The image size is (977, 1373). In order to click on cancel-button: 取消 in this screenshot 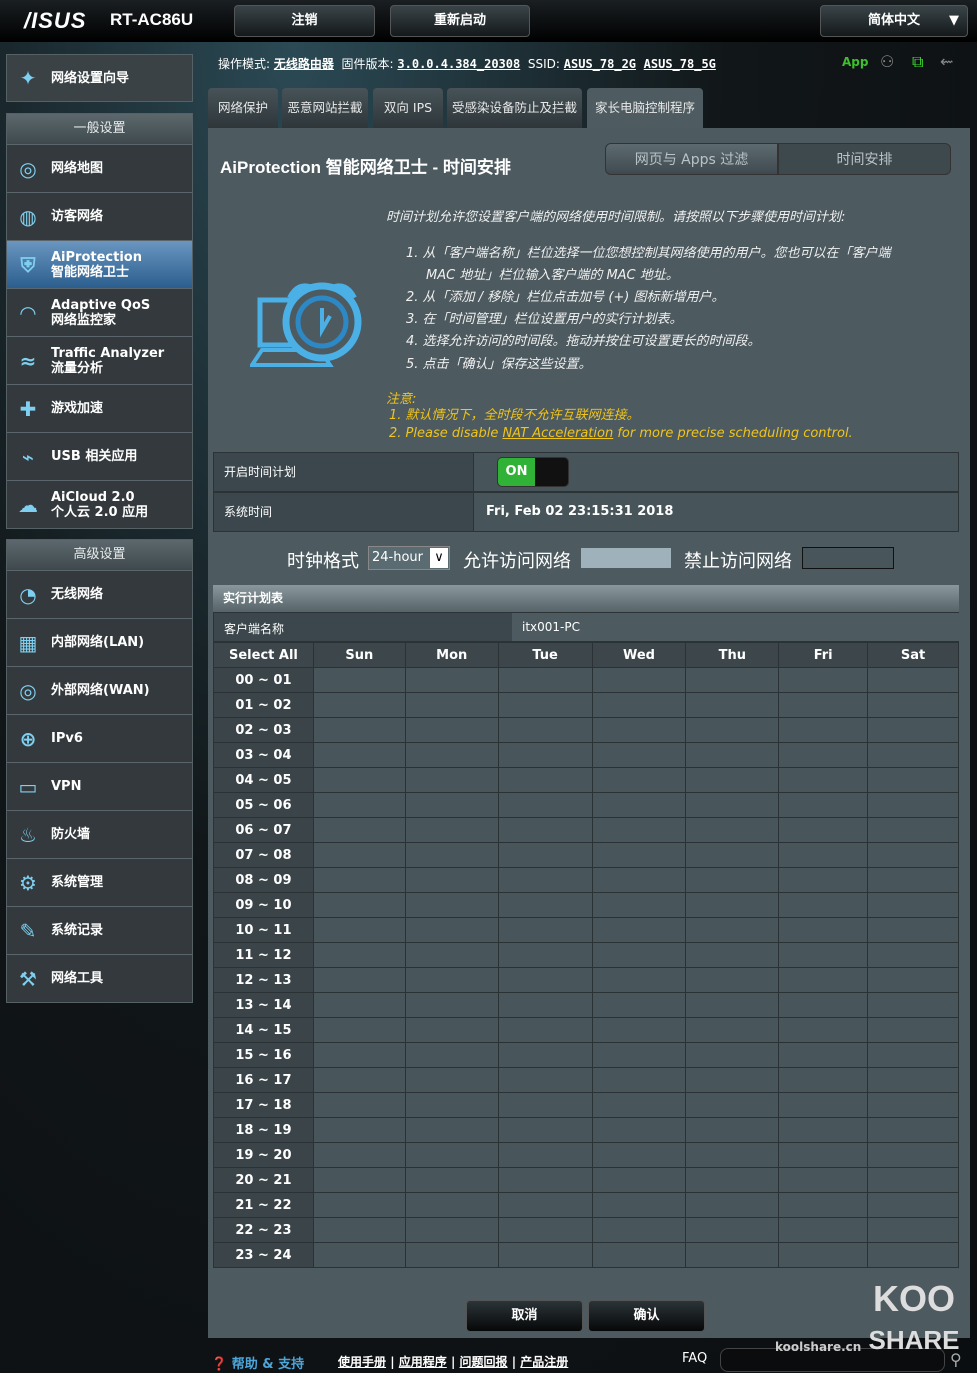, I will do `click(524, 1316)`.